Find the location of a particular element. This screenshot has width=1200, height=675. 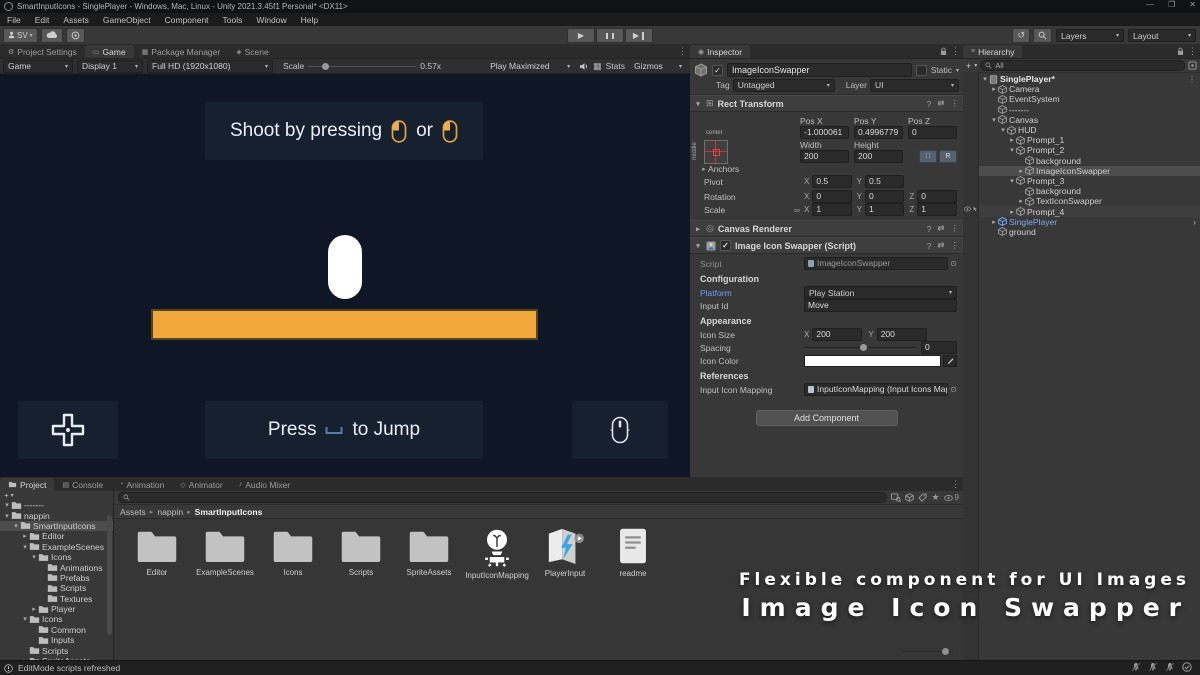

project-folder-inputs: Inputs is located at coordinates (56, 640).